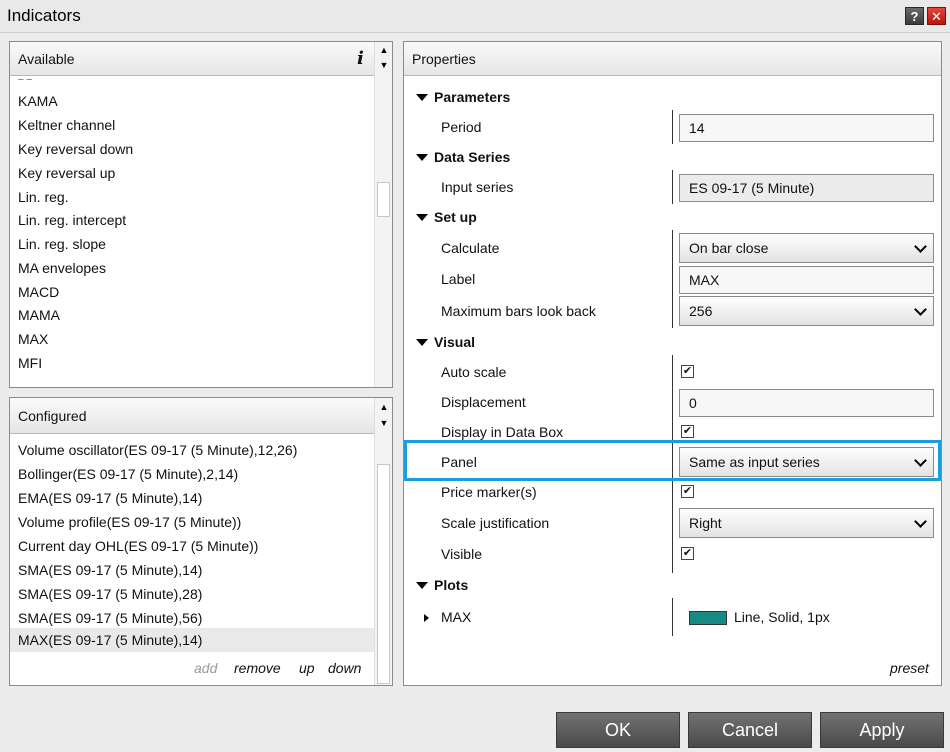 This screenshot has height=752, width=950. Describe the element at coordinates (110, 640) in the screenshot. I see `configured-item-selected: MAX(ES 09-17 (5 Minute),14)` at that location.